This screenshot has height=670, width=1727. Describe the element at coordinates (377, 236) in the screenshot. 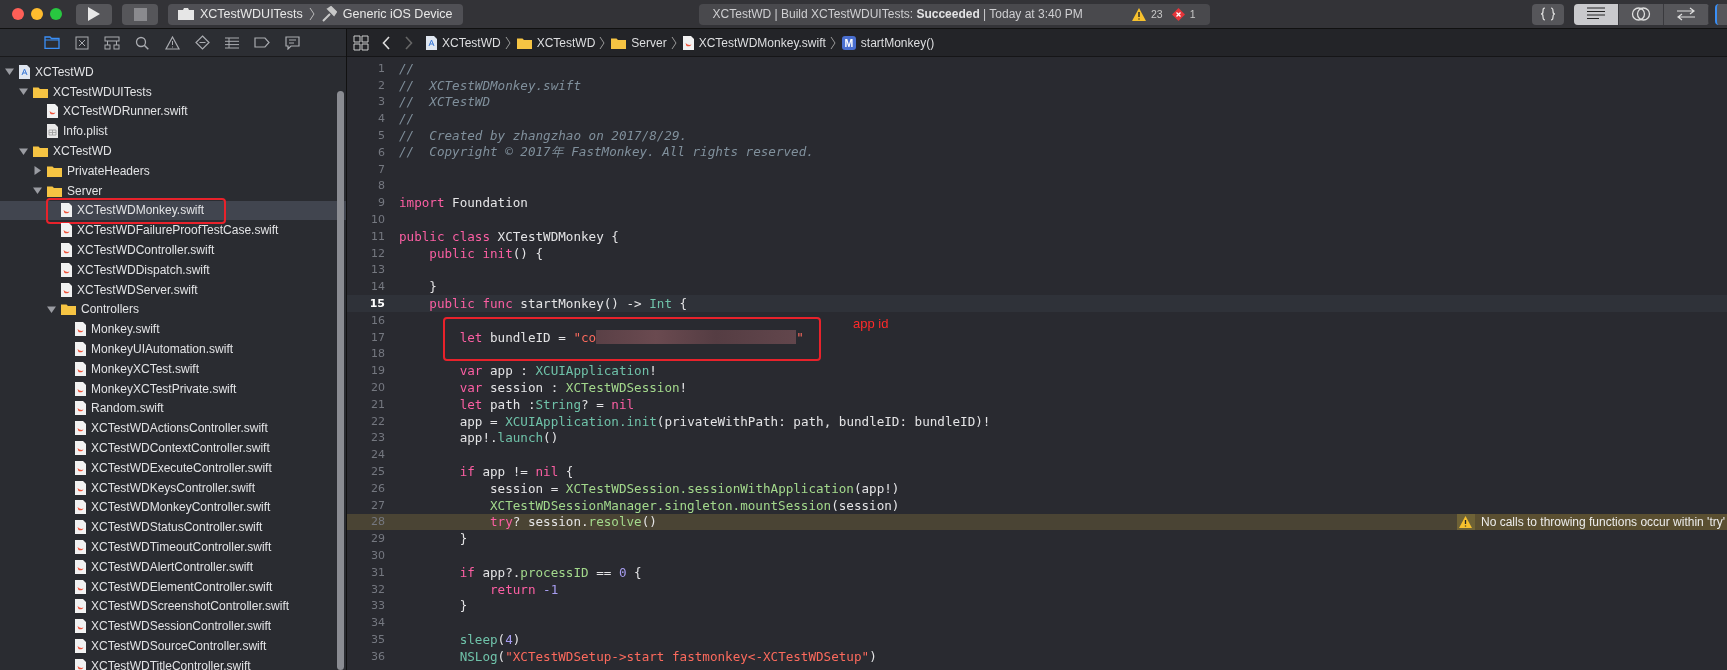

I see `line-number: 11` at that location.